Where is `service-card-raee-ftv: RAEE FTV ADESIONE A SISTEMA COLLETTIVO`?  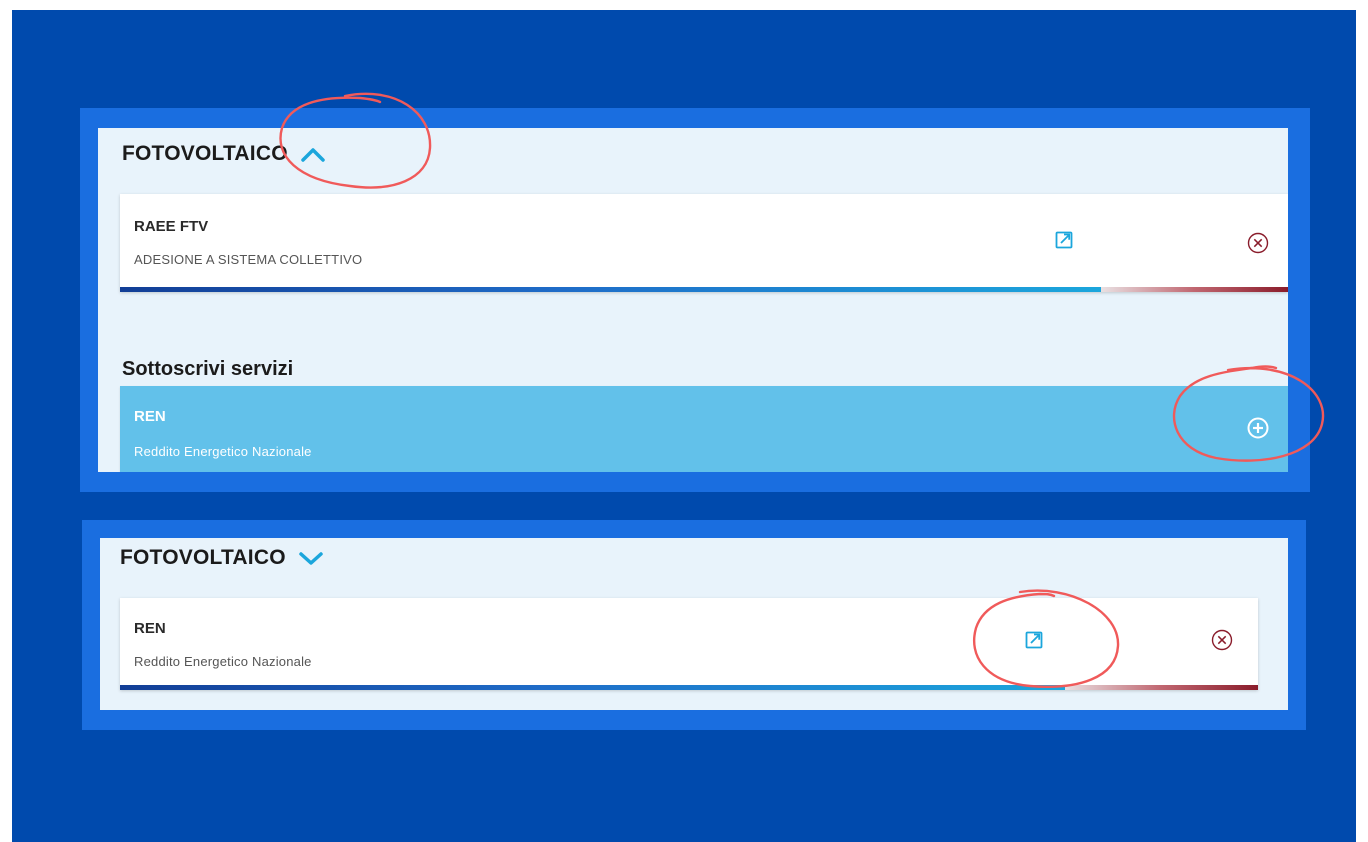
service-card-raee-ftv: RAEE FTV ADESIONE A SISTEMA COLLETTIVO is located at coordinates (704, 243).